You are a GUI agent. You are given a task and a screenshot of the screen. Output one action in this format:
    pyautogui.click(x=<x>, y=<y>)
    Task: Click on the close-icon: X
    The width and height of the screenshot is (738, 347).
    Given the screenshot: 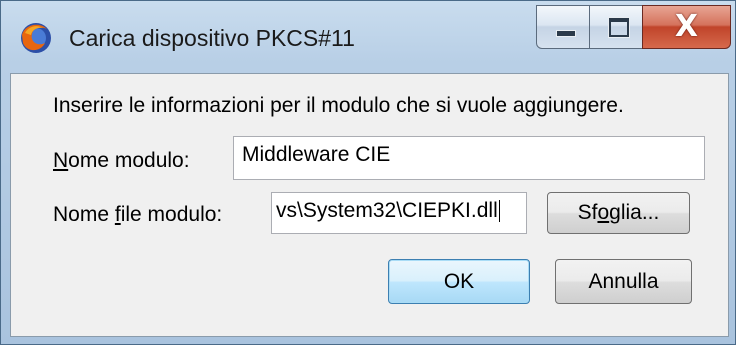 What is the action you would take?
    pyautogui.click(x=686, y=26)
    